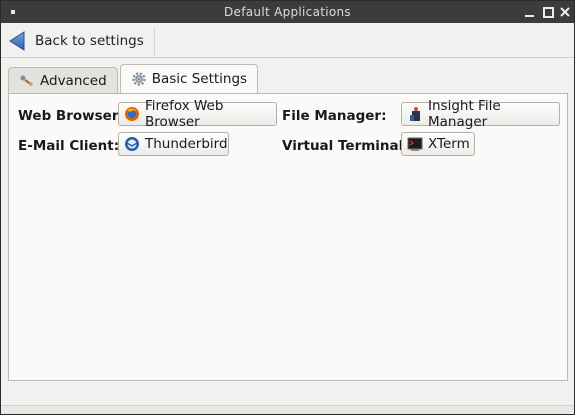 The height and width of the screenshot is (415, 575). I want to click on terminal-icon, so click(415, 144).